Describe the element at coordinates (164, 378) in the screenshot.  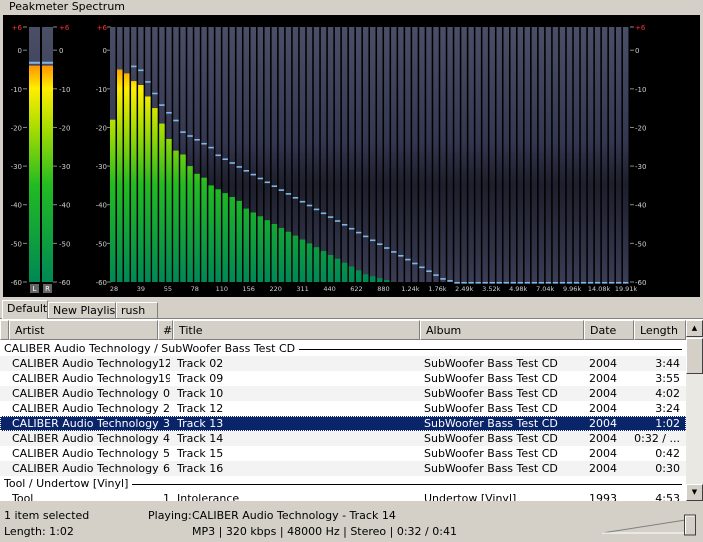
I see `cell-number: 19` at that location.